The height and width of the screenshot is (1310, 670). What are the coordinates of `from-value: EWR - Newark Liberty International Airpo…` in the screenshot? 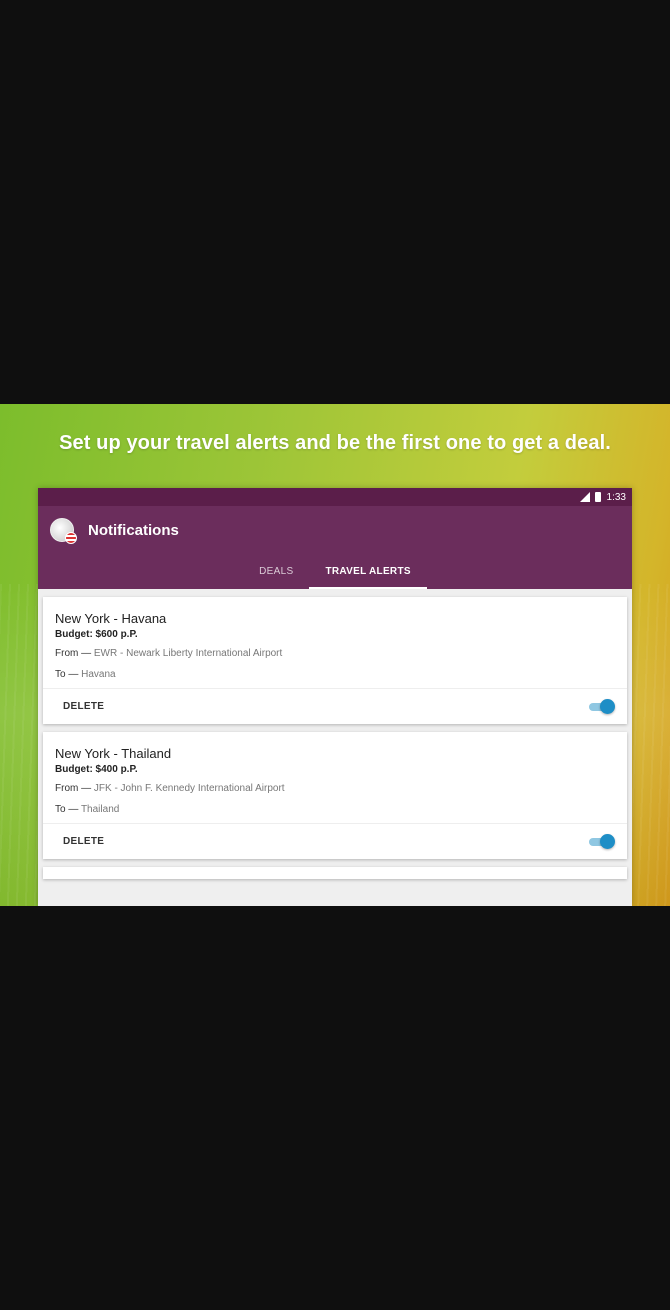 It's located at (188, 653).